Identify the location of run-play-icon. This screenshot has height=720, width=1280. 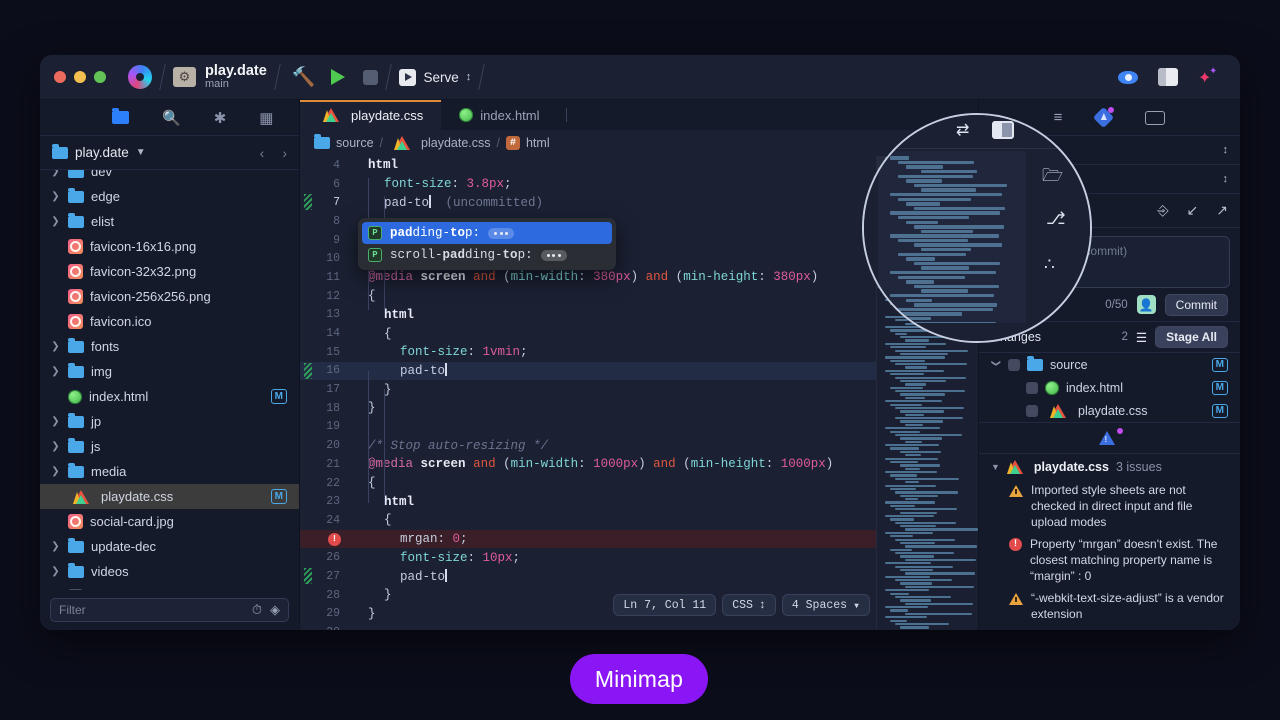
(338, 77).